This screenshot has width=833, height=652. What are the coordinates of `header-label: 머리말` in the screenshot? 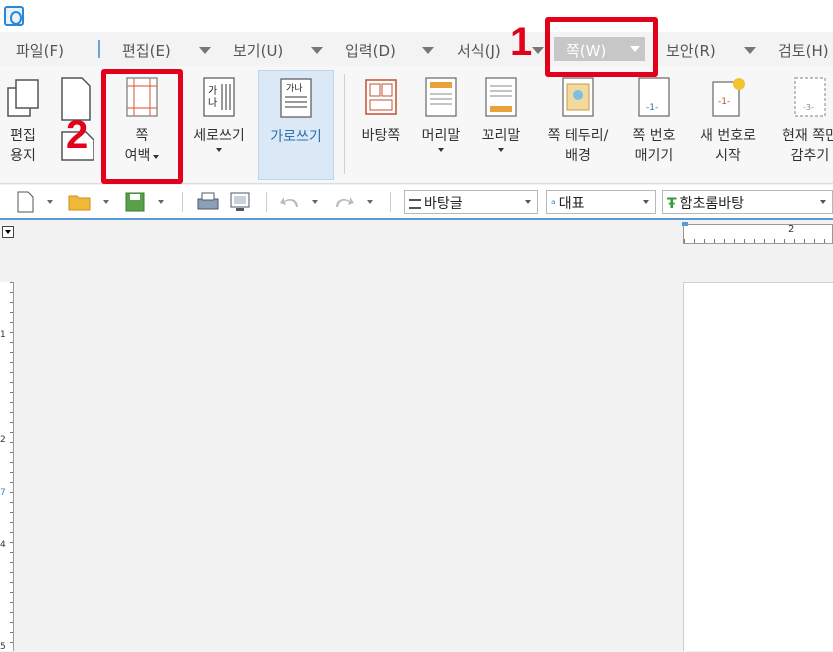 It's located at (441, 139).